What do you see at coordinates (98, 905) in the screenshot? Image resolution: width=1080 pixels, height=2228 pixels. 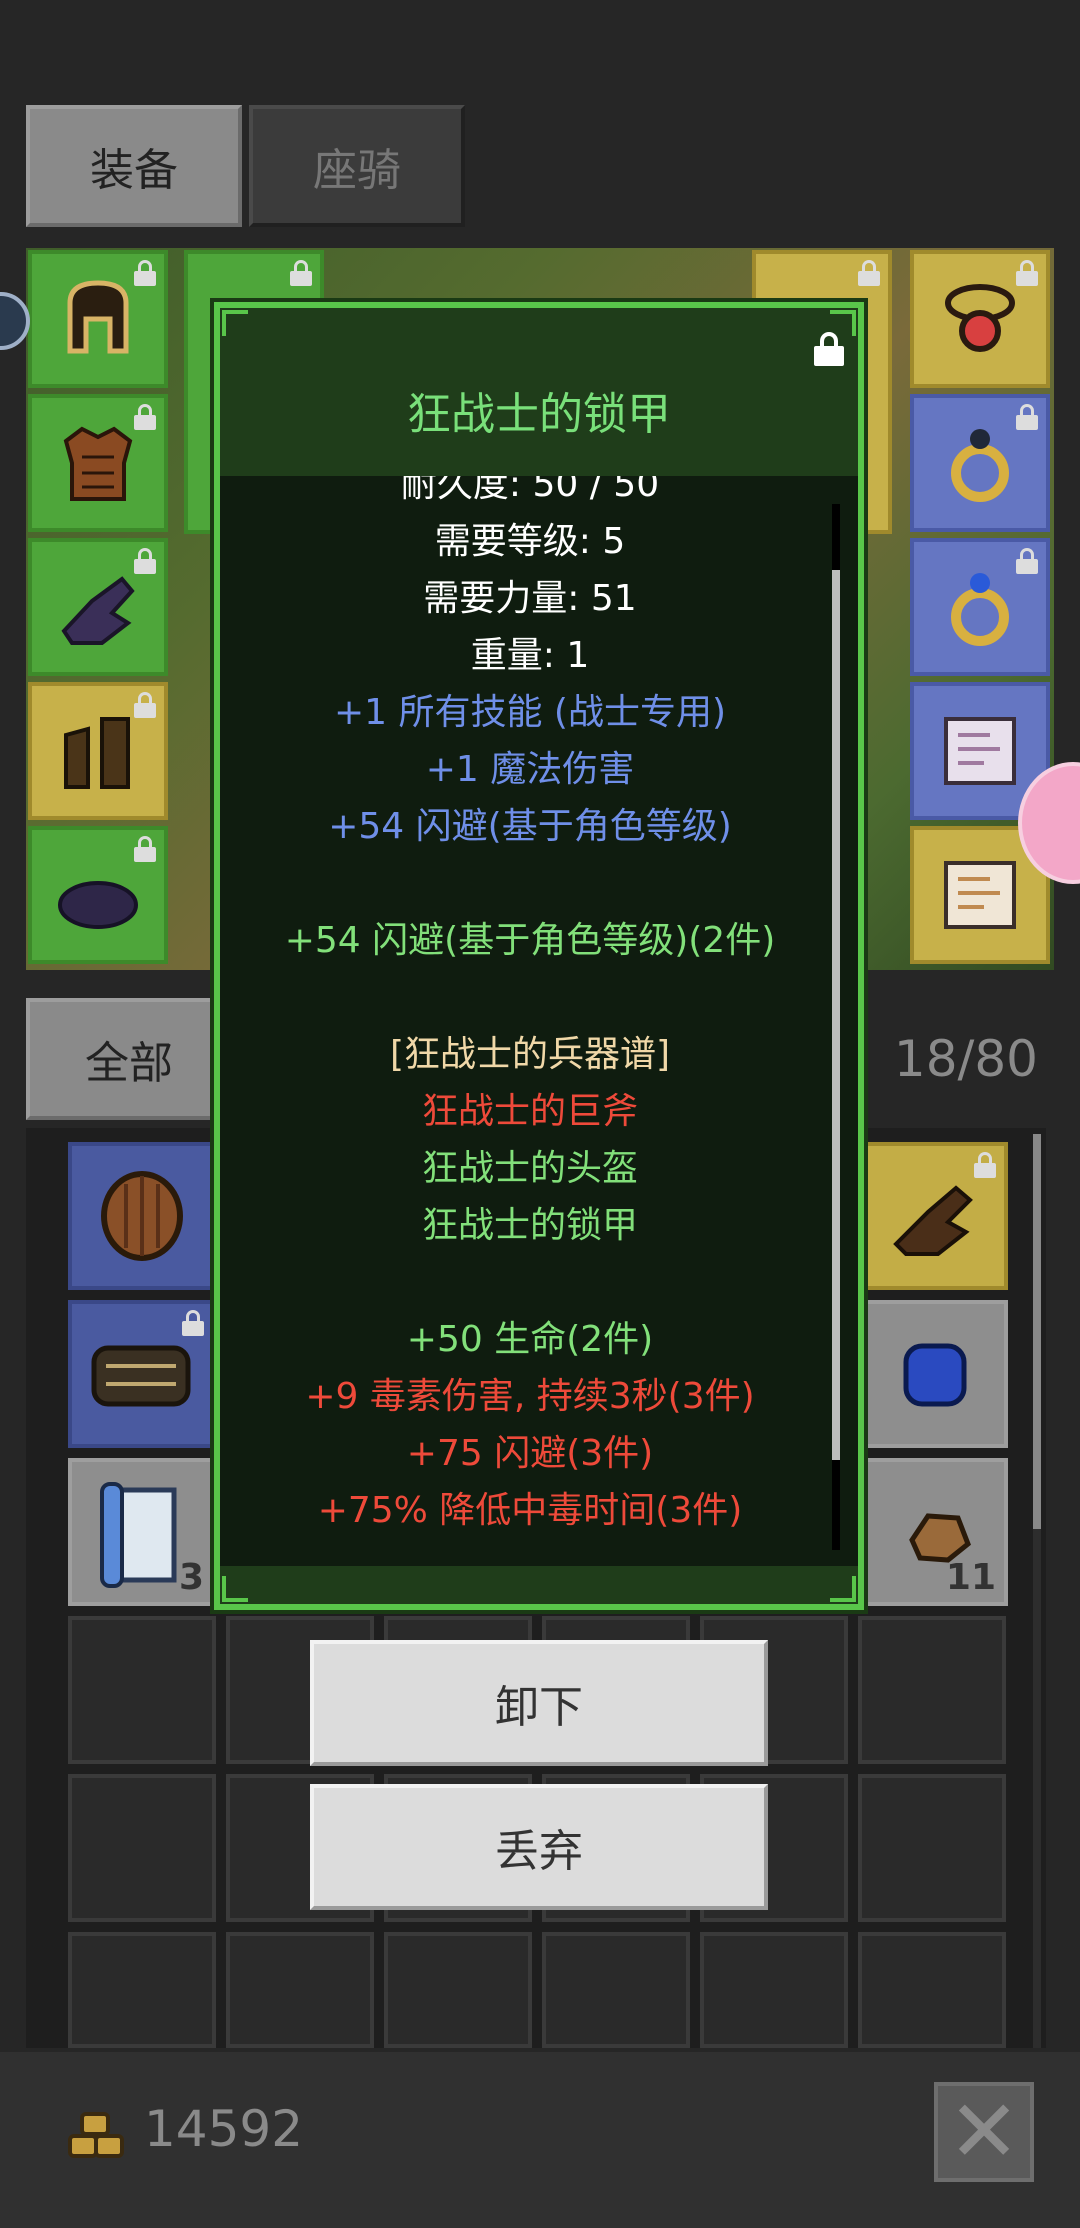 I see `cape-icon` at bounding box center [98, 905].